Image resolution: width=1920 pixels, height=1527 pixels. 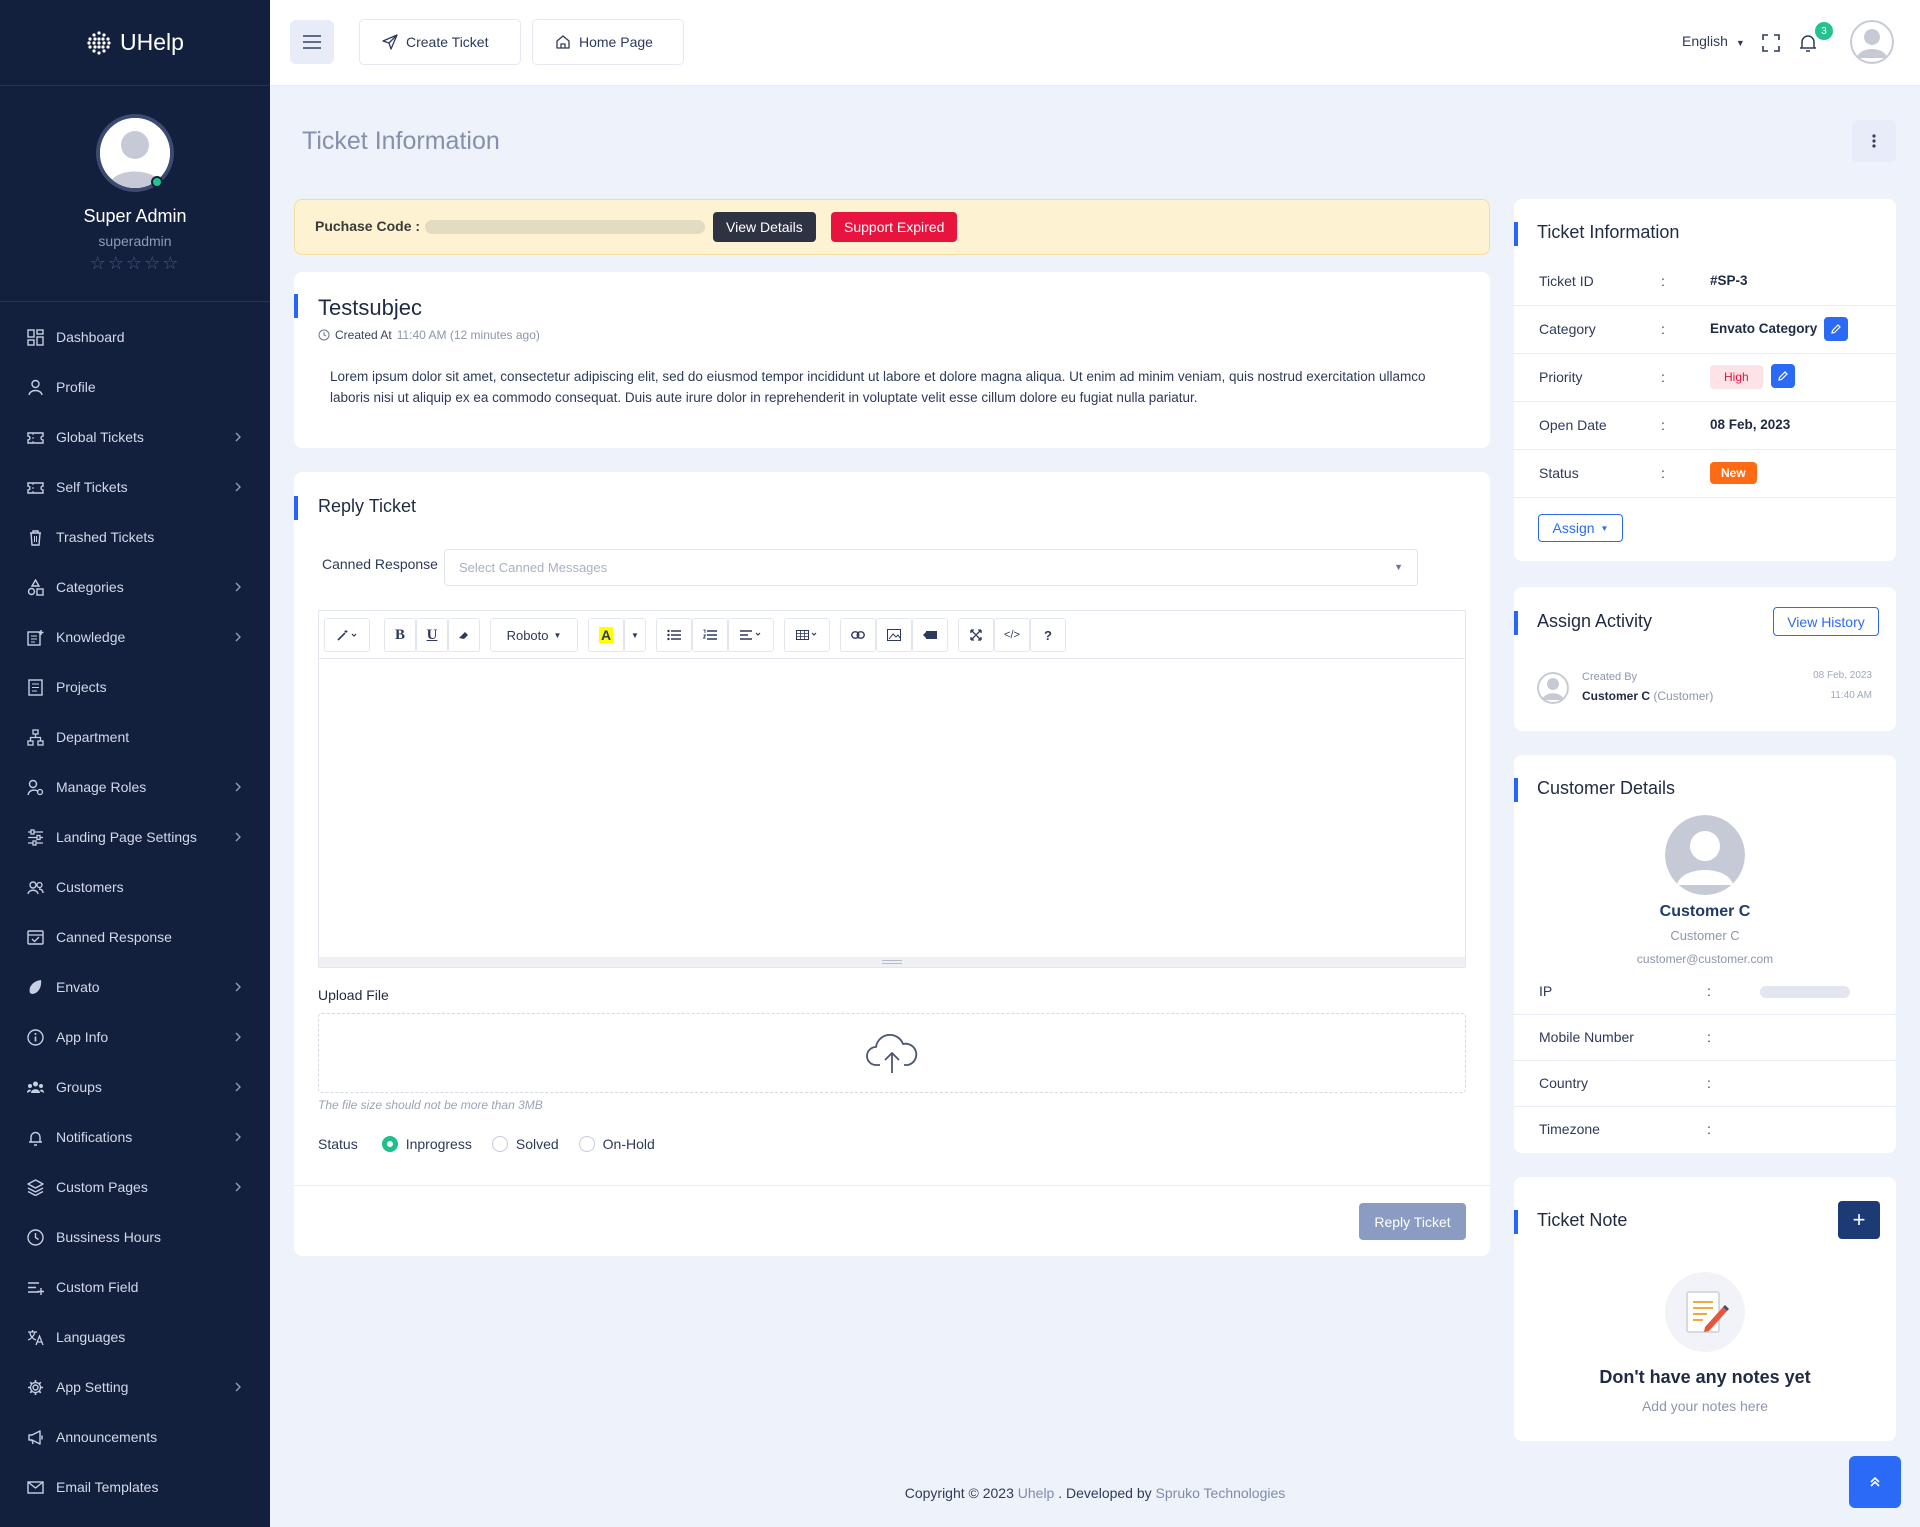 I want to click on sidebar-item-label: Projects, so click(x=81, y=687).